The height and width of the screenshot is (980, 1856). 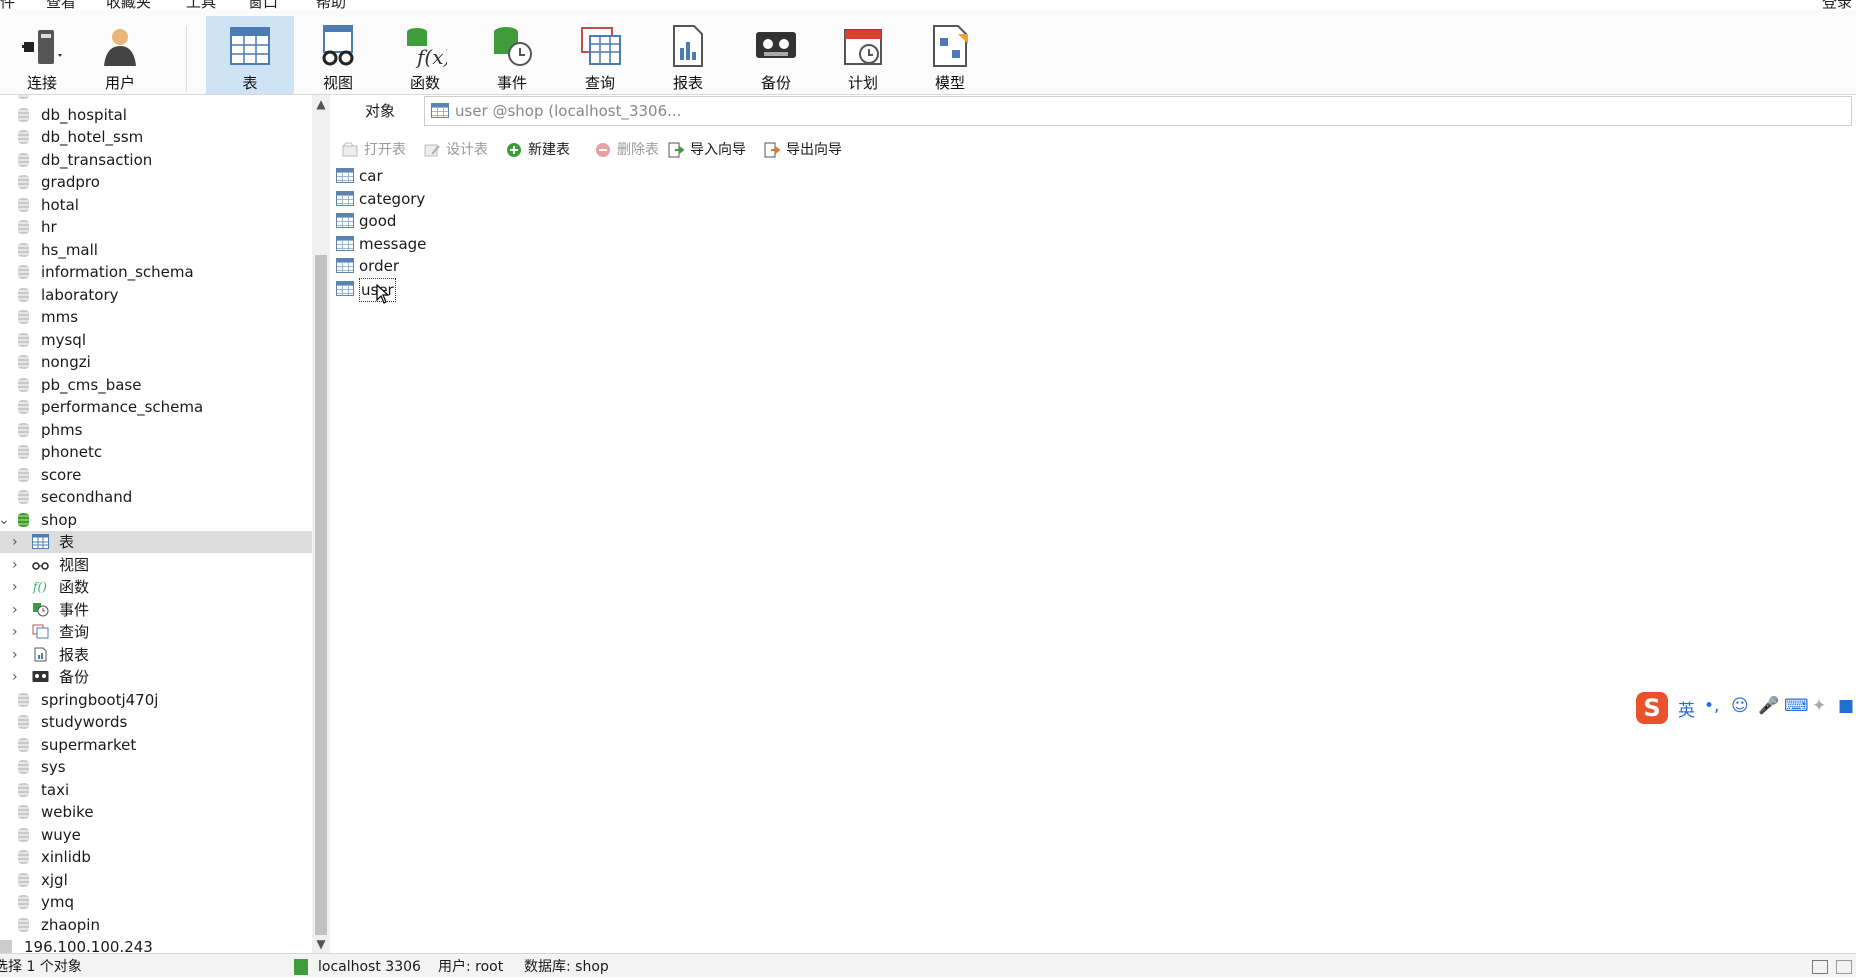 I want to click on tab-objects: 对象, so click(x=380, y=111).